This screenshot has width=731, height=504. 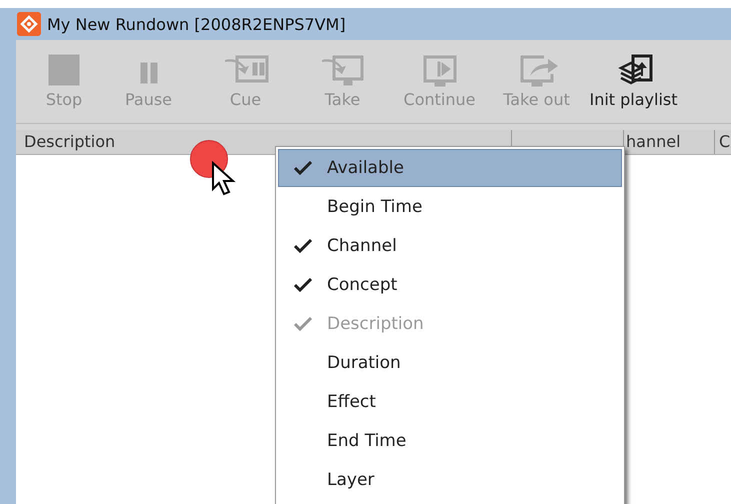 I want to click on menu-item: End Time, so click(x=450, y=441).